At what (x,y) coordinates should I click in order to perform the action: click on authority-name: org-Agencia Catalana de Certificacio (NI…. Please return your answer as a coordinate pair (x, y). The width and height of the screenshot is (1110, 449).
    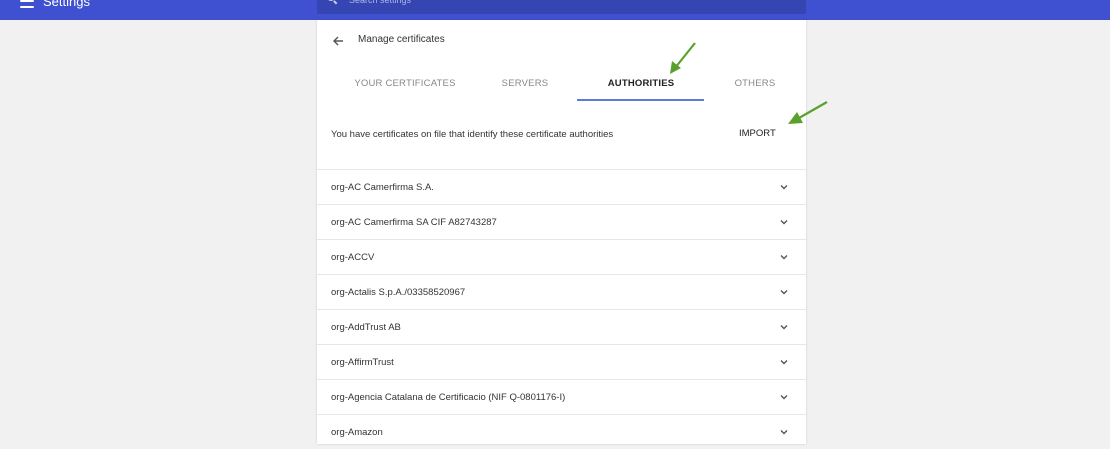
    Looking at the image, I should click on (448, 397).